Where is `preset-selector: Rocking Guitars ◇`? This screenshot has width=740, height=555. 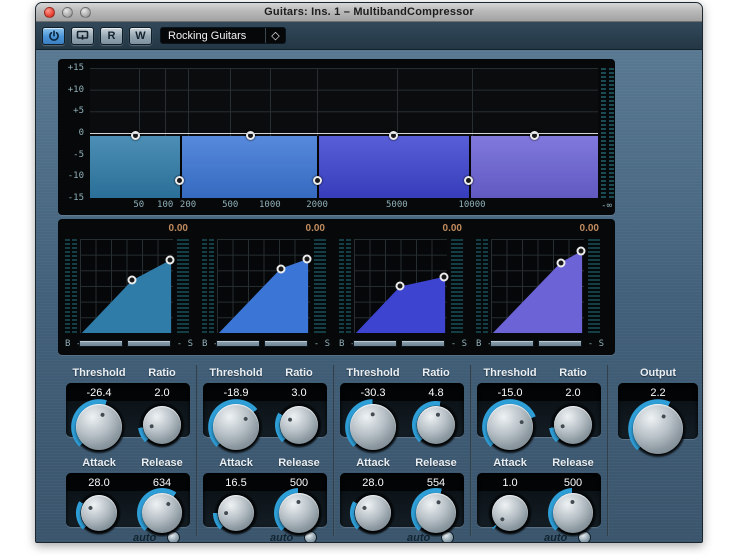 preset-selector: Rocking Guitars ◇ is located at coordinates (223, 35).